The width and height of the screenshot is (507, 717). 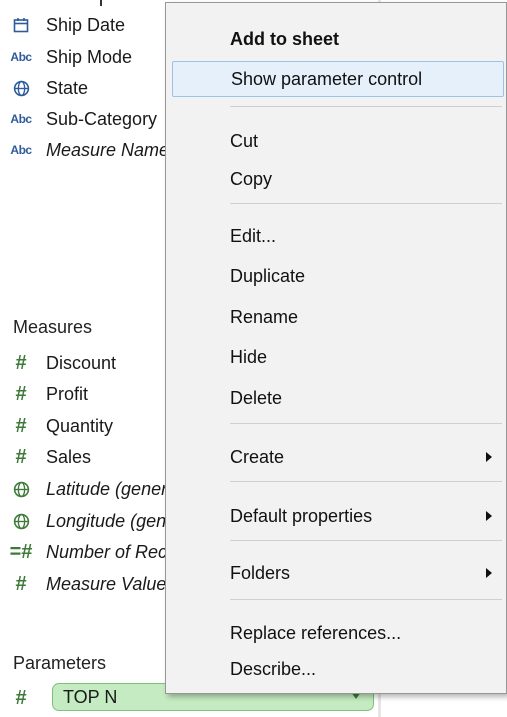 What do you see at coordinates (338, 457) in the screenshot?
I see `menu-item-create: Create` at bounding box center [338, 457].